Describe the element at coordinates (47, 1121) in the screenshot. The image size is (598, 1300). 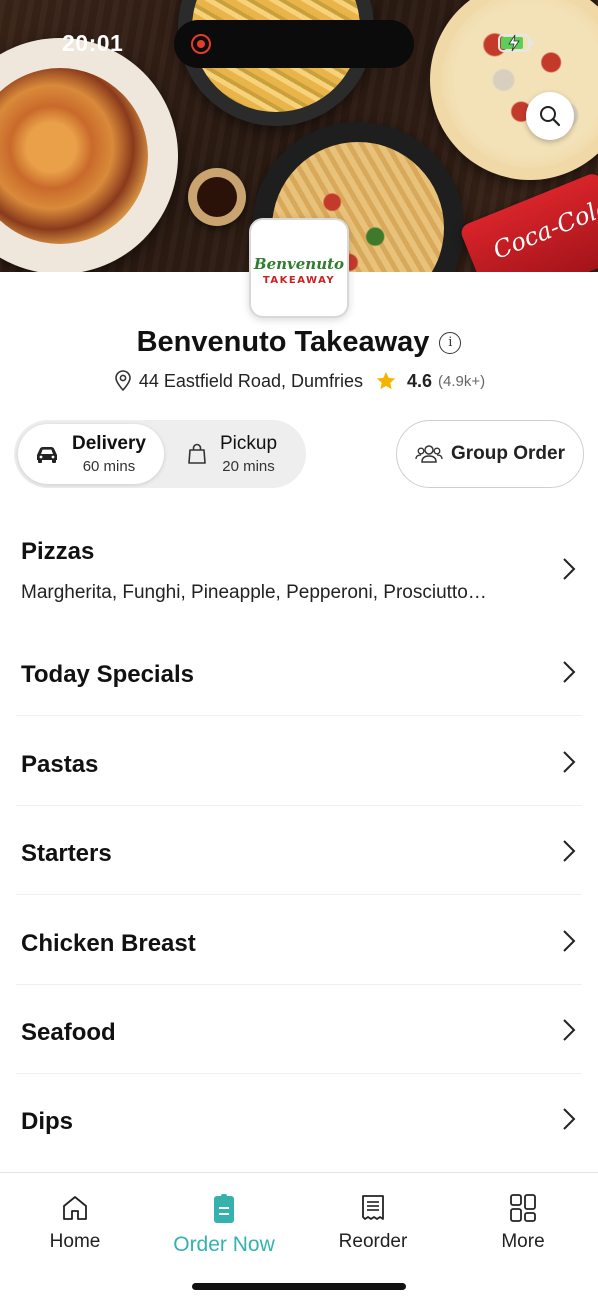
I see `category-name: Dips` at that location.